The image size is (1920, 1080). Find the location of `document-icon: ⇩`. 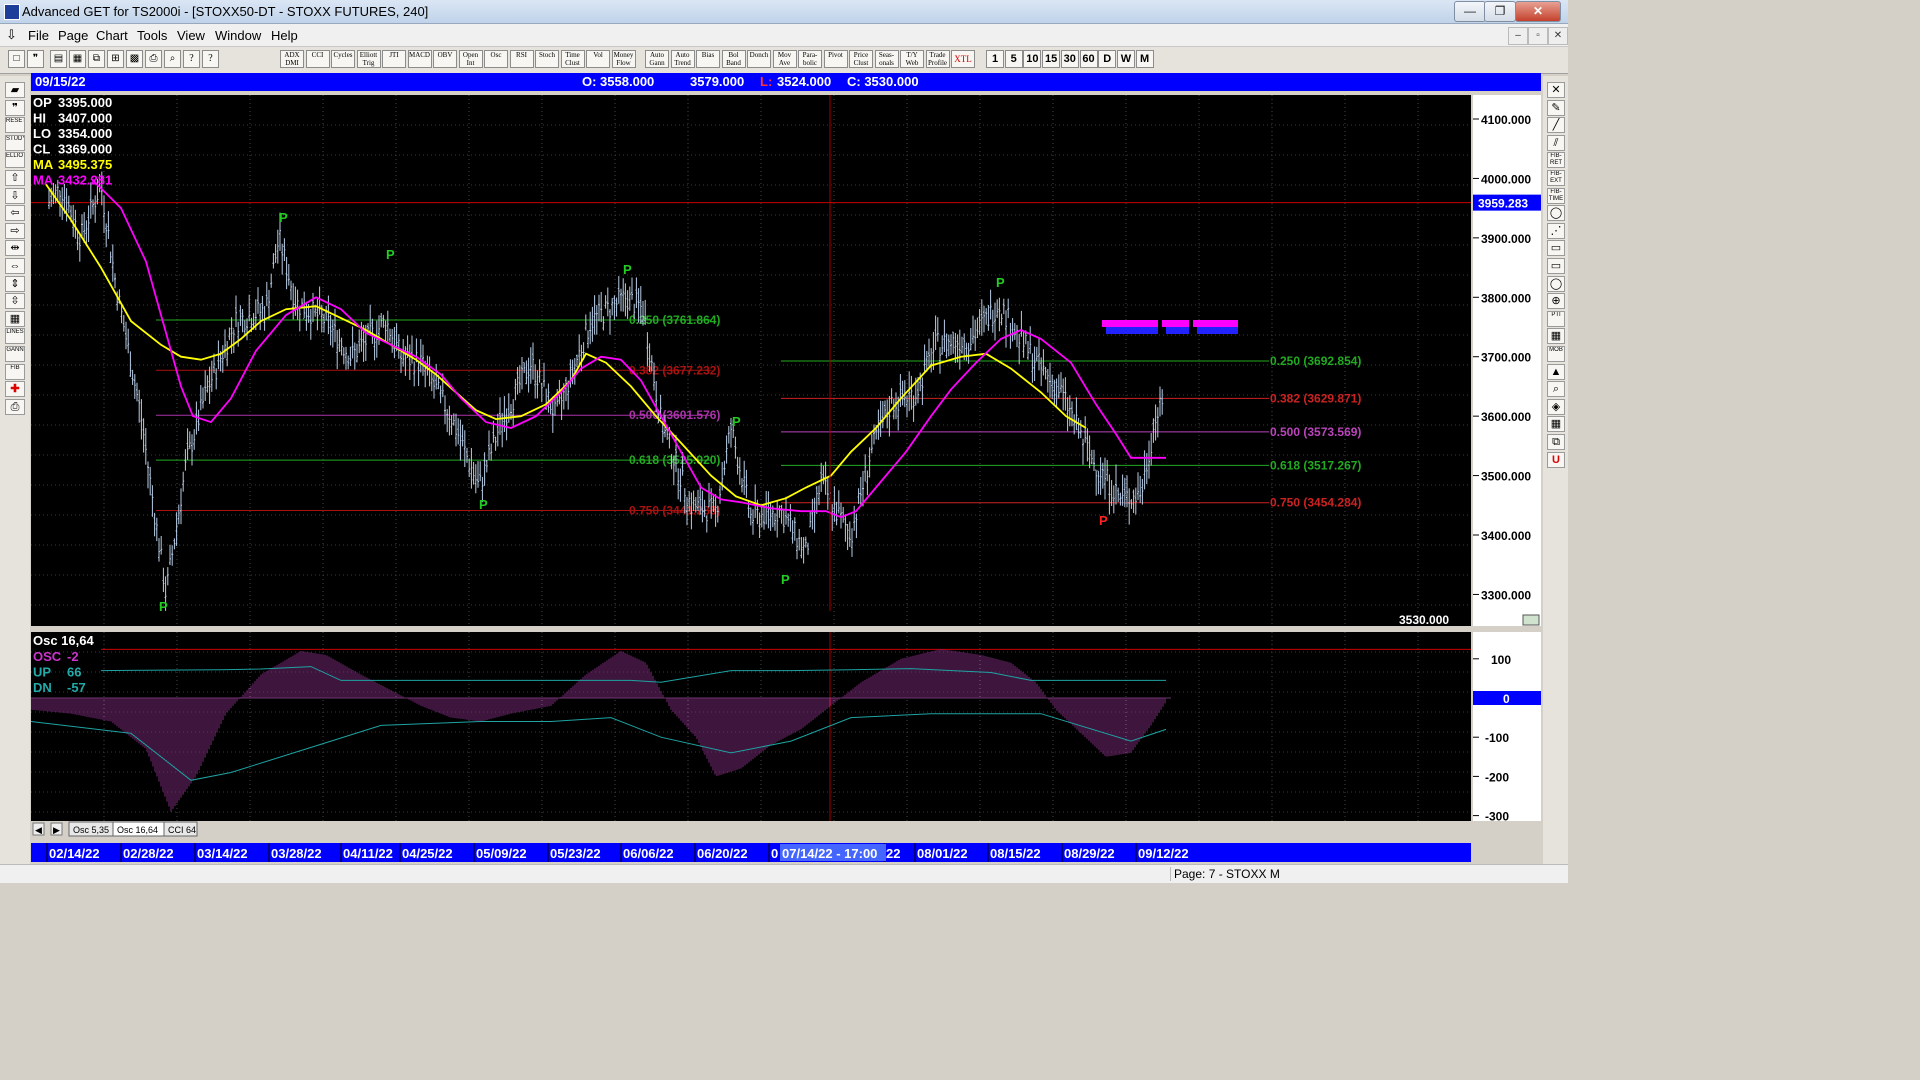

document-icon: ⇩ is located at coordinates (11, 35).